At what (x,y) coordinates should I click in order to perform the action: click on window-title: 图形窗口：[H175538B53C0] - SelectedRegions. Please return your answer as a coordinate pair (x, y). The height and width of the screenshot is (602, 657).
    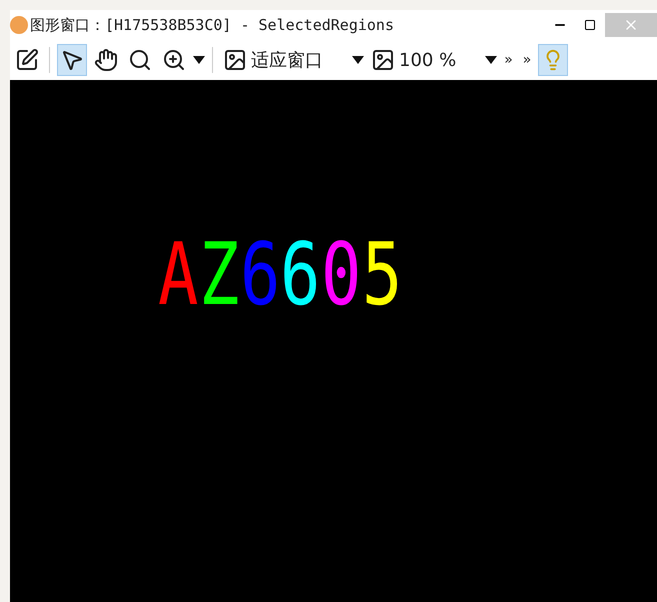
    Looking at the image, I should click on (212, 25).